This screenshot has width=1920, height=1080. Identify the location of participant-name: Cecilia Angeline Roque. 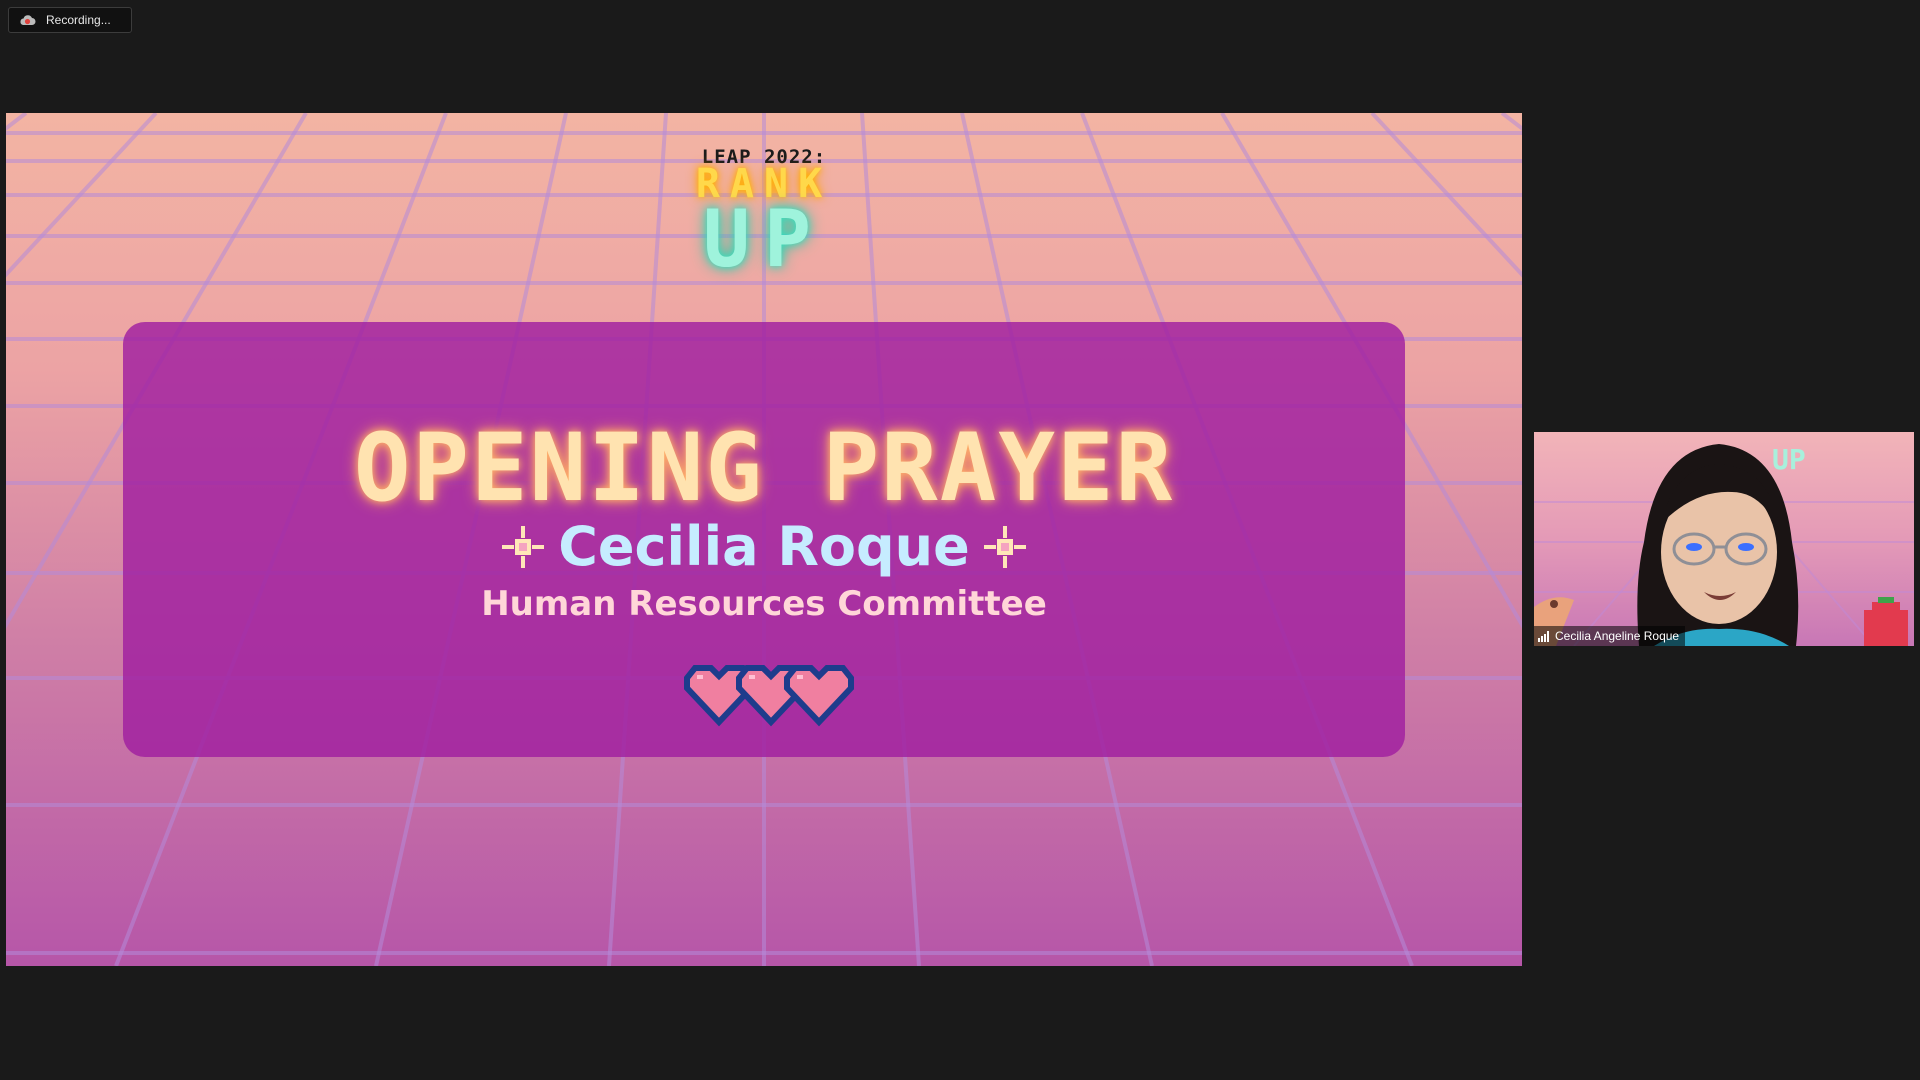
(1617, 636).